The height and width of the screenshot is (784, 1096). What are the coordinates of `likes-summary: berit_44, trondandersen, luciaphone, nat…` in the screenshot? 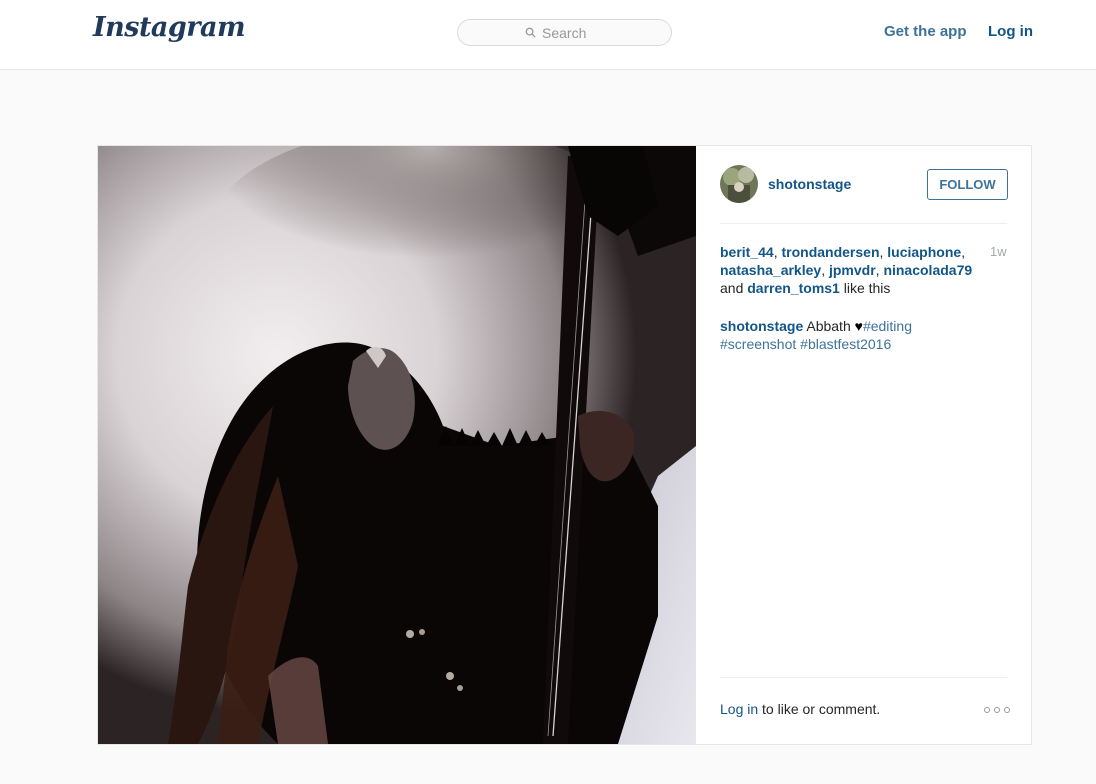 It's located at (846, 270).